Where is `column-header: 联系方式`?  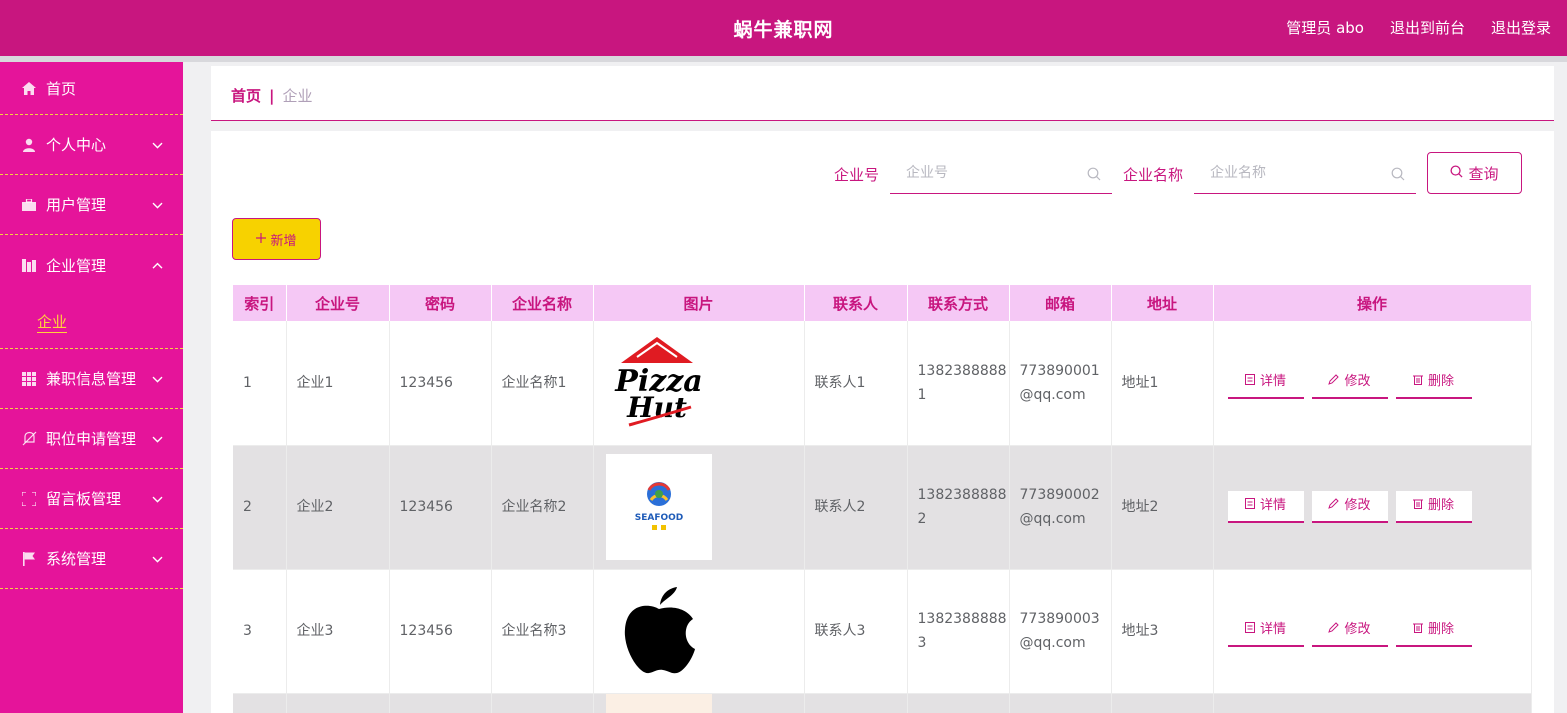
column-header: 联系方式 is located at coordinates (958, 303).